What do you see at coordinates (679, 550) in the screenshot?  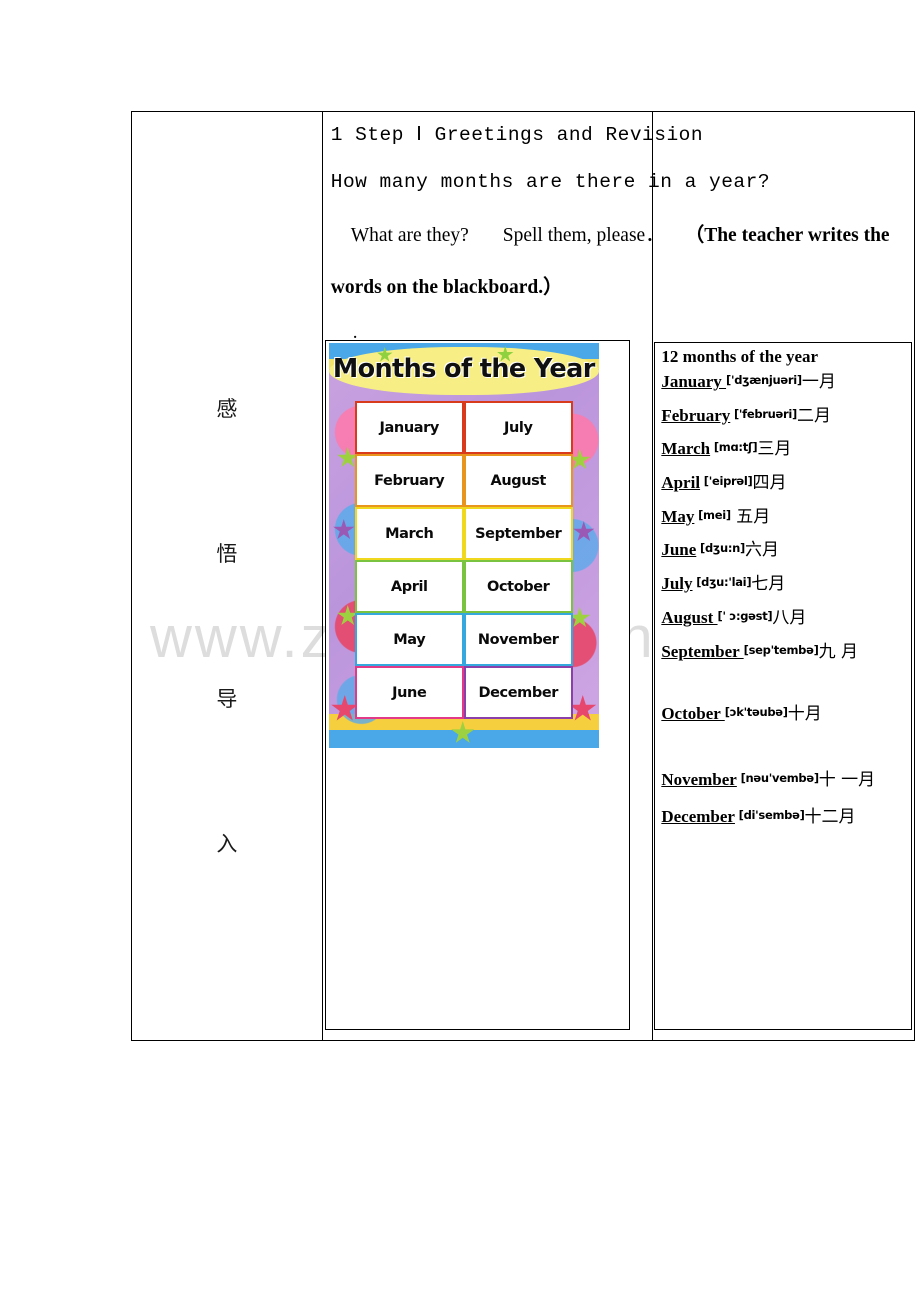 I see `month-name: June` at bounding box center [679, 550].